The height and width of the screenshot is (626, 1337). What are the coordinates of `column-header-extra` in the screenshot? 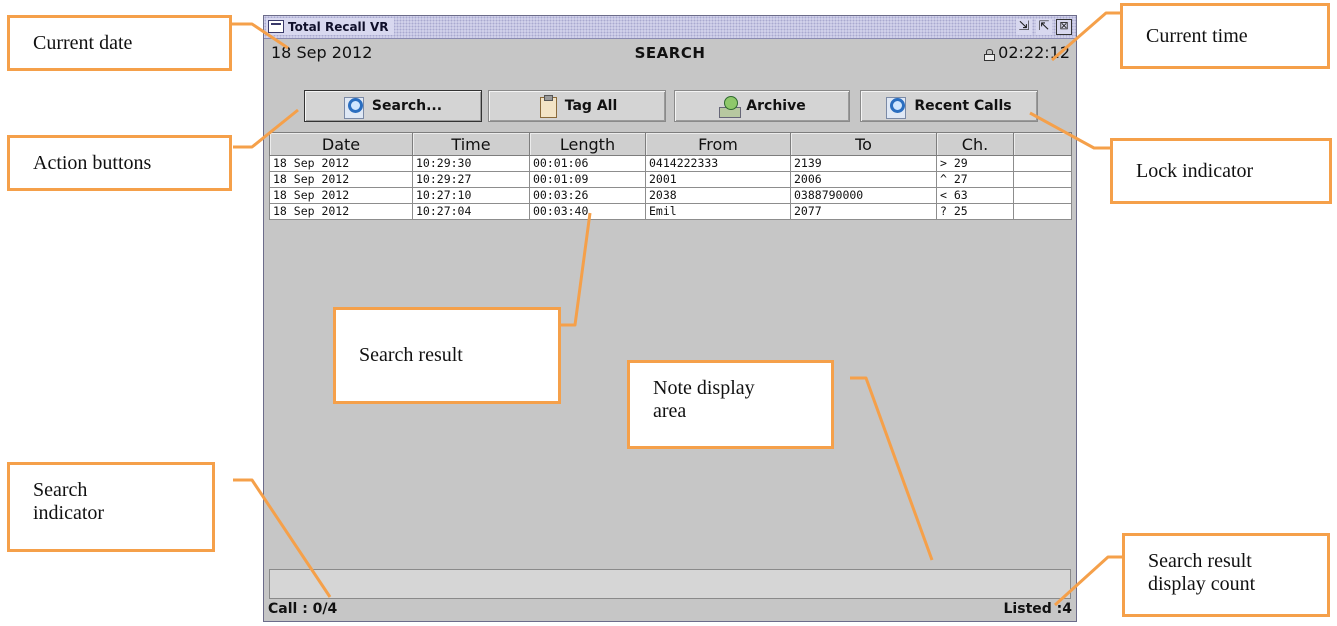 It's located at (1042, 144).